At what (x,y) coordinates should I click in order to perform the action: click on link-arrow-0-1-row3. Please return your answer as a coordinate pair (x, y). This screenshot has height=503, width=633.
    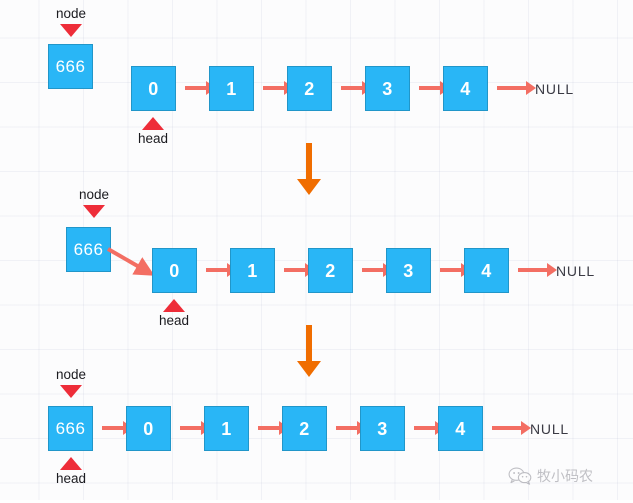
    Looking at the image, I should click on (191, 428).